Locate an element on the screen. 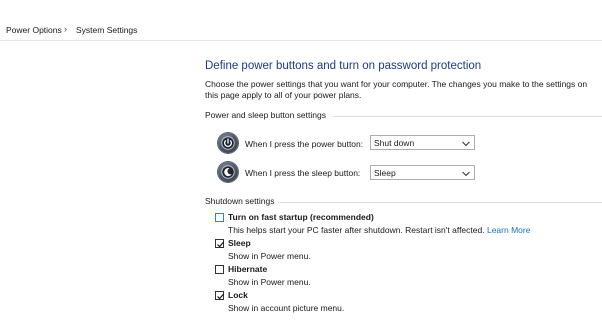 The height and width of the screenshot is (322, 602). fast-startup-label: Turn on fast startup (recommended) is located at coordinates (301, 217).